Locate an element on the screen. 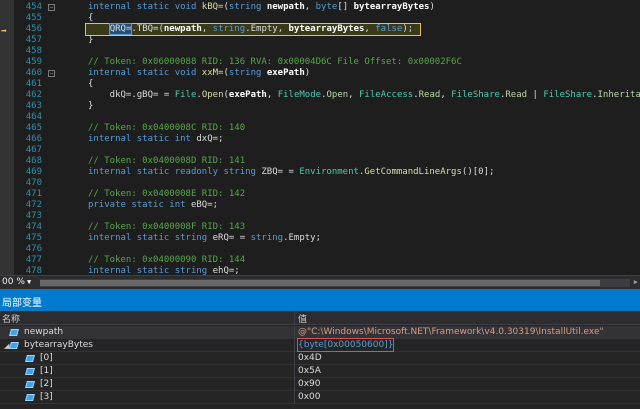 Image resolution: width=640 pixels, height=409 pixels. line-number: 455 is located at coordinates (33, 18).